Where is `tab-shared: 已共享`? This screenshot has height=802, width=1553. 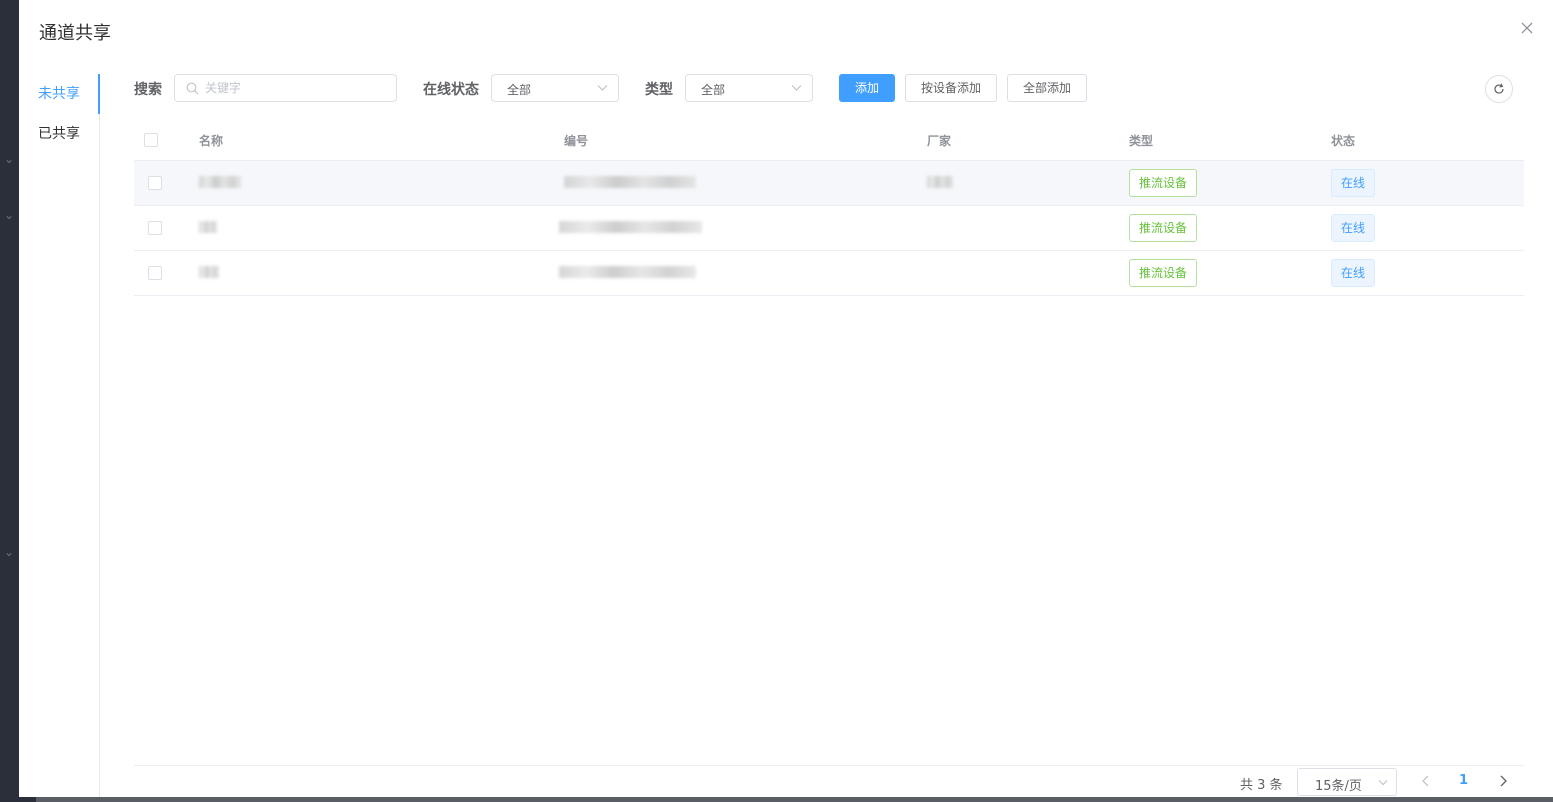
tab-shared: 已共享 is located at coordinates (58, 134).